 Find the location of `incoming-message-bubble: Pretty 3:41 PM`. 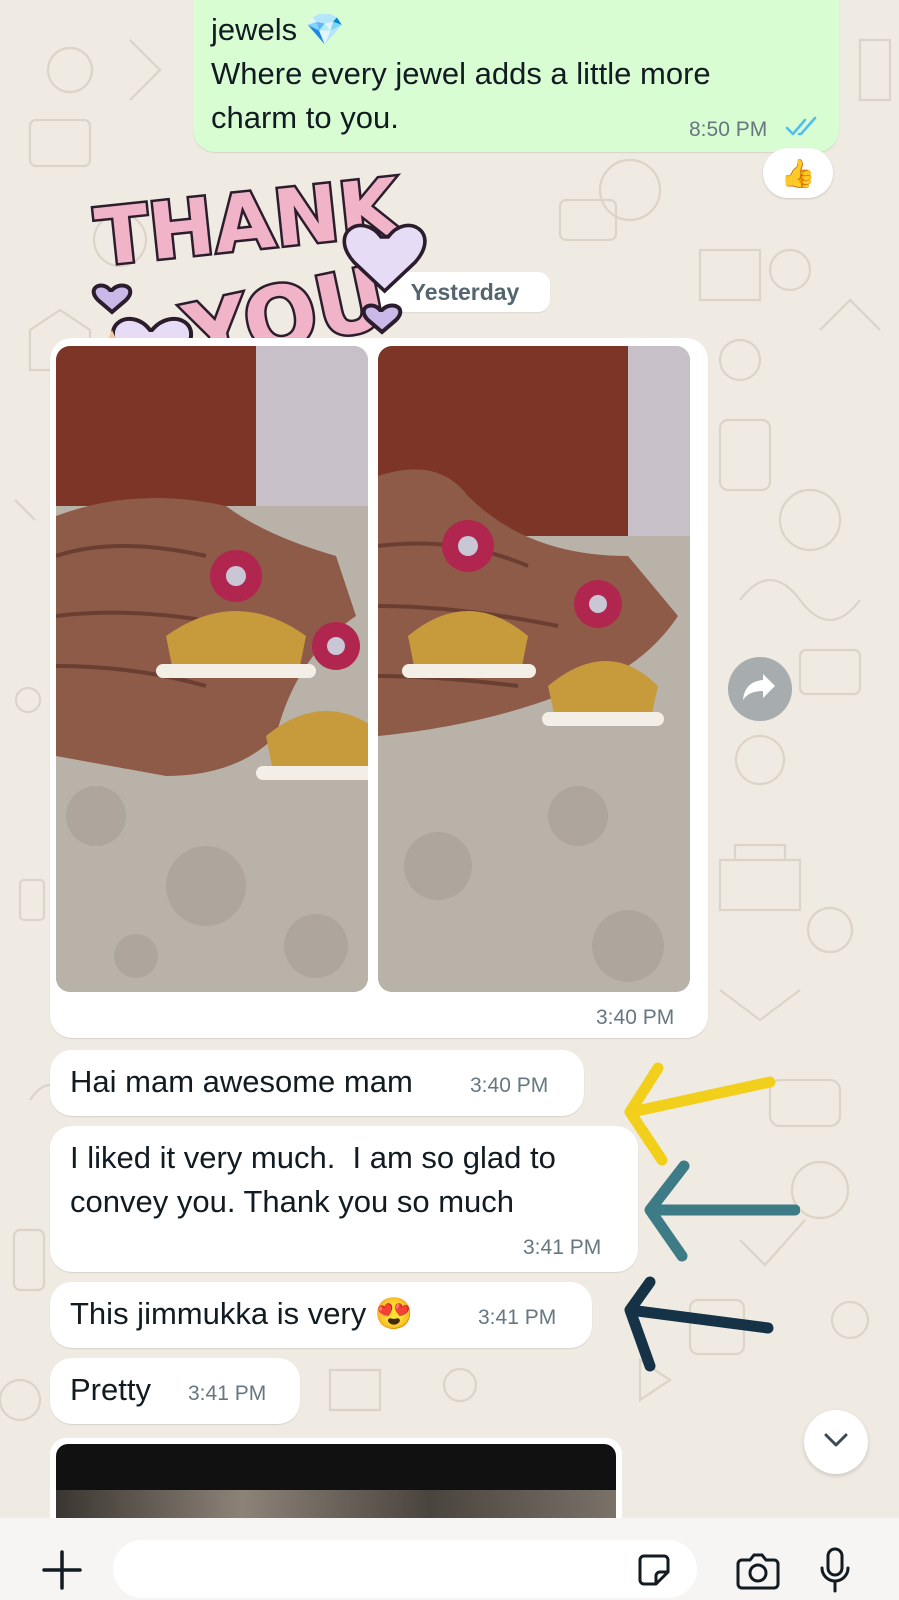

incoming-message-bubble: Pretty 3:41 PM is located at coordinates (175, 1391).